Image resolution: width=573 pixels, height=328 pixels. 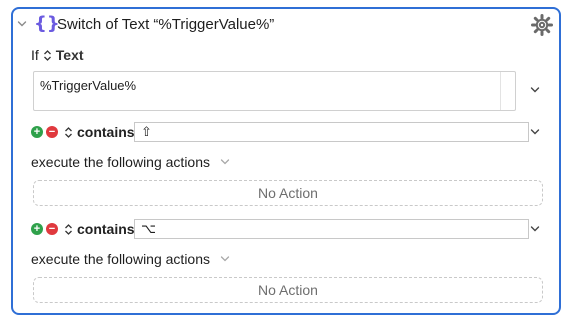 I want to click on text-value-field: %TriggerValue%, so click(x=274, y=91).